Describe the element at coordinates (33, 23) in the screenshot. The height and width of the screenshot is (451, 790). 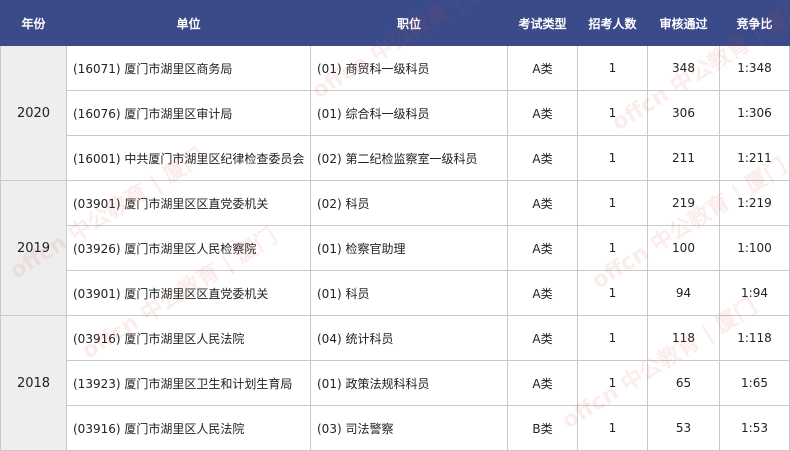
I see `header-year: 年份` at that location.